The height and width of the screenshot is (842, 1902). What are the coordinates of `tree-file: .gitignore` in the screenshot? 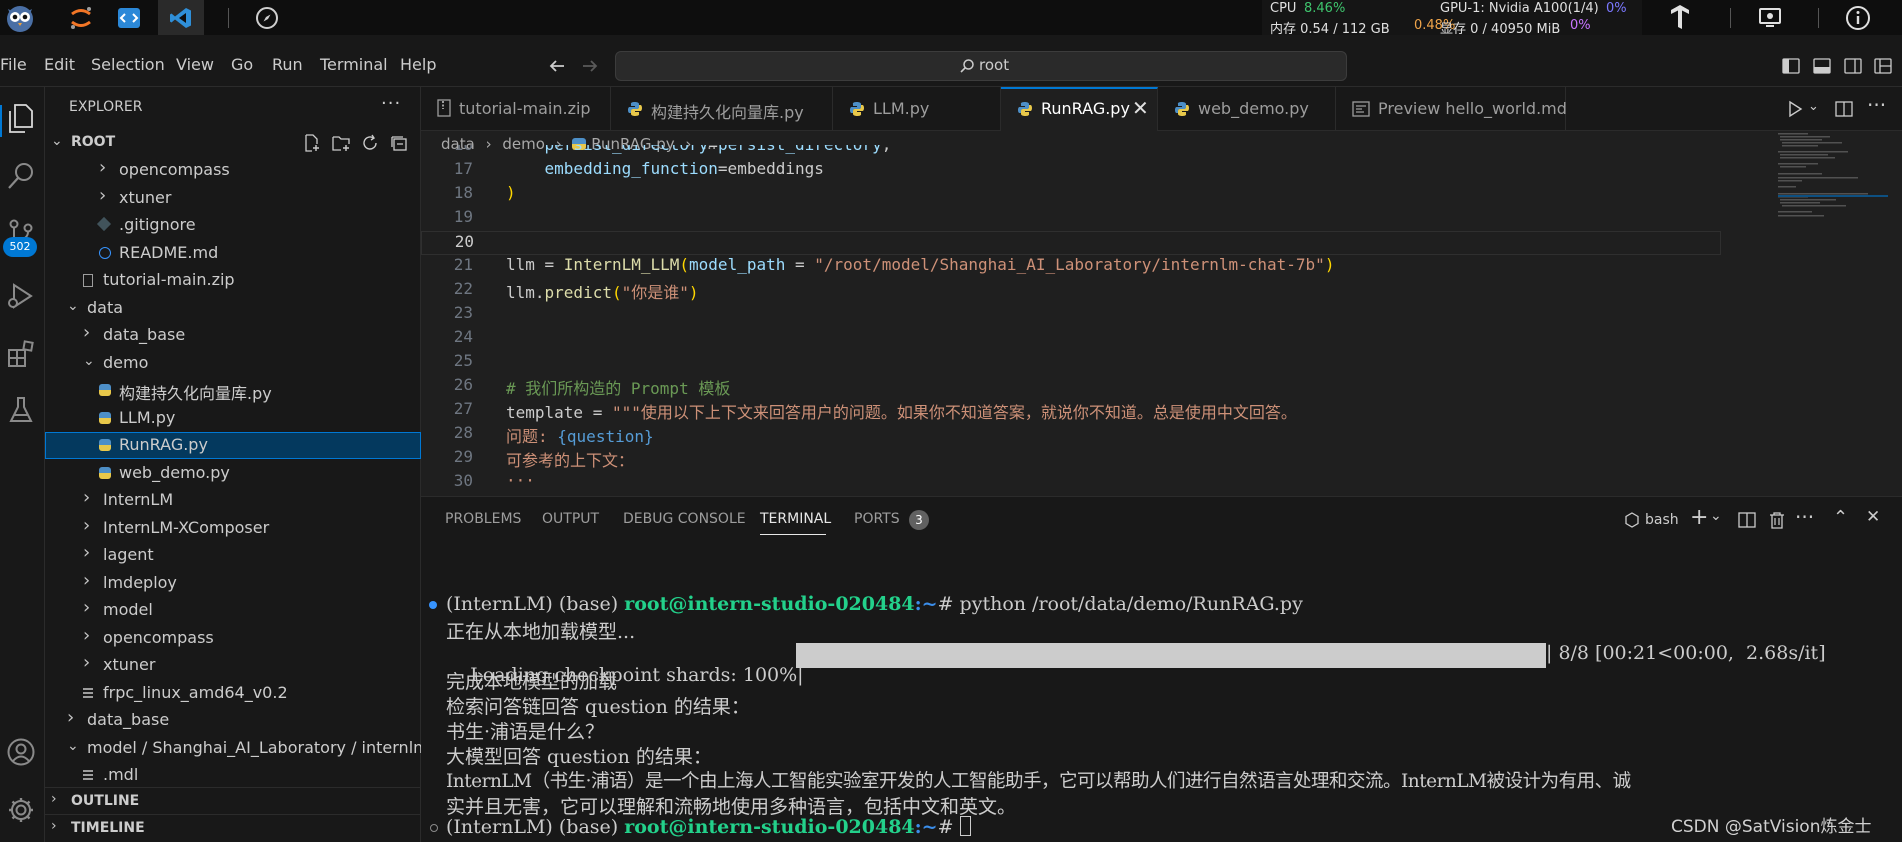 It's located at (233, 225).